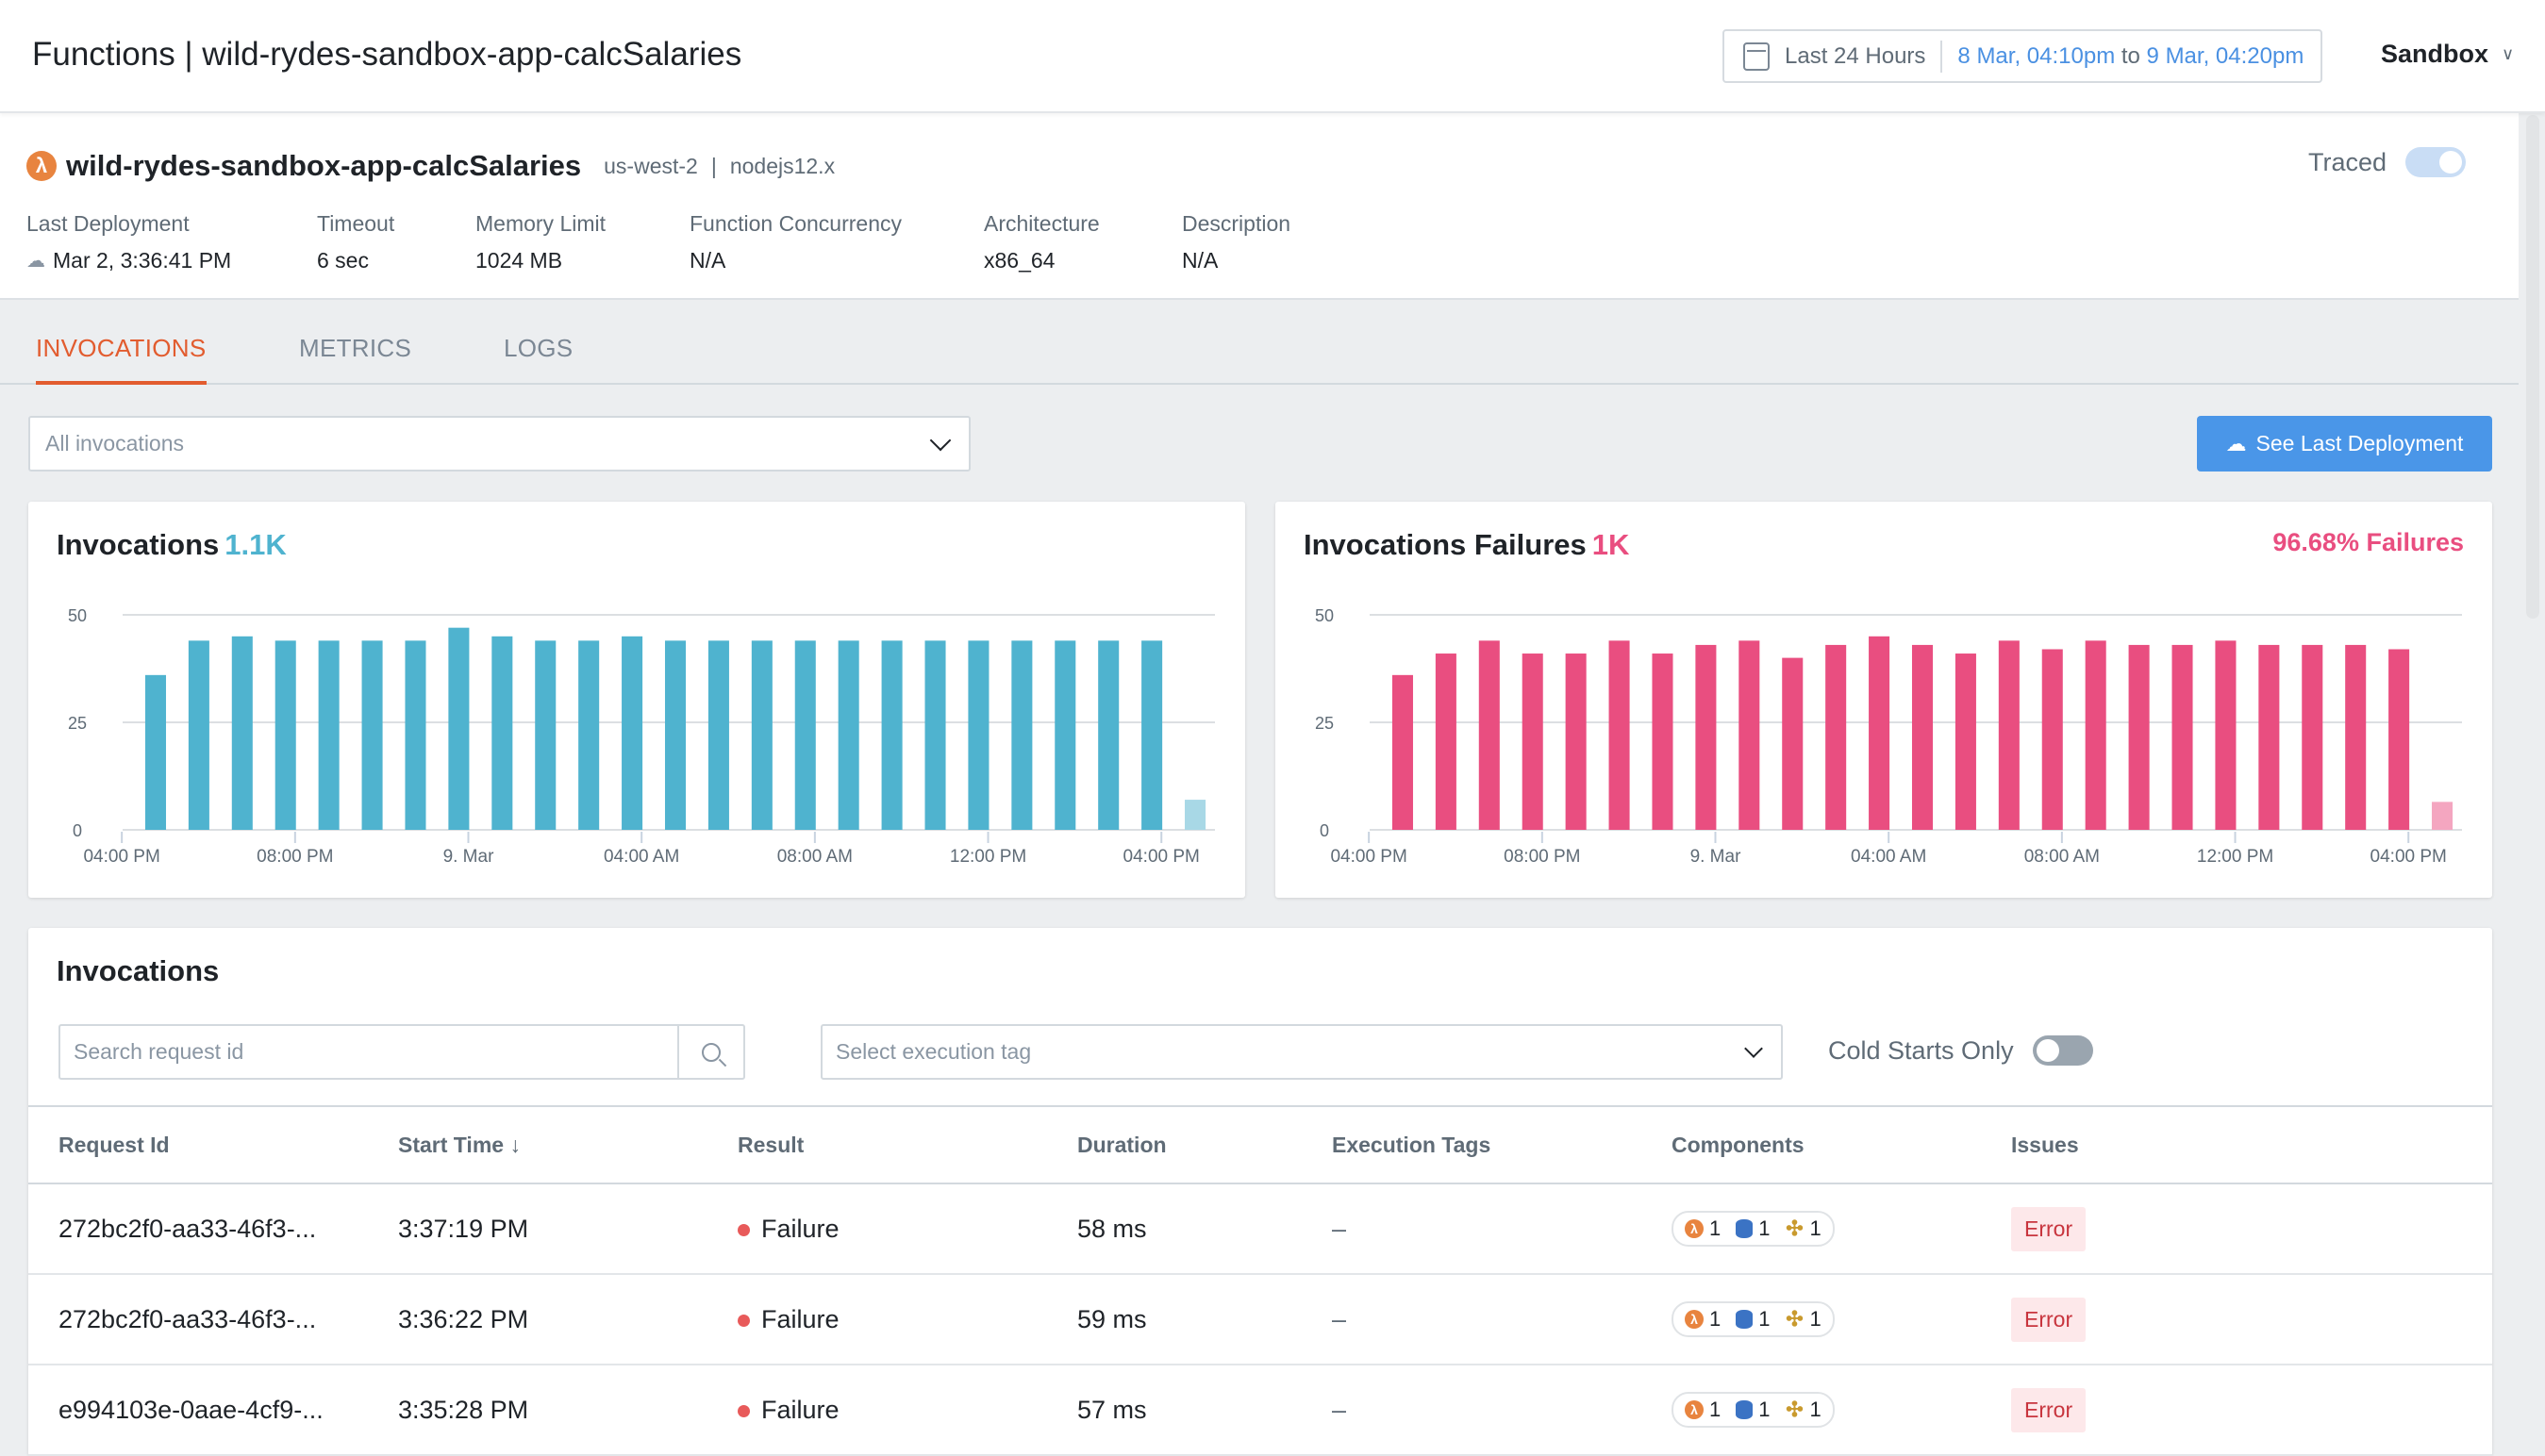 This screenshot has height=1456, width=2545. Describe the element at coordinates (2062, 1051) in the screenshot. I see `cold-starts-toggle` at that location.